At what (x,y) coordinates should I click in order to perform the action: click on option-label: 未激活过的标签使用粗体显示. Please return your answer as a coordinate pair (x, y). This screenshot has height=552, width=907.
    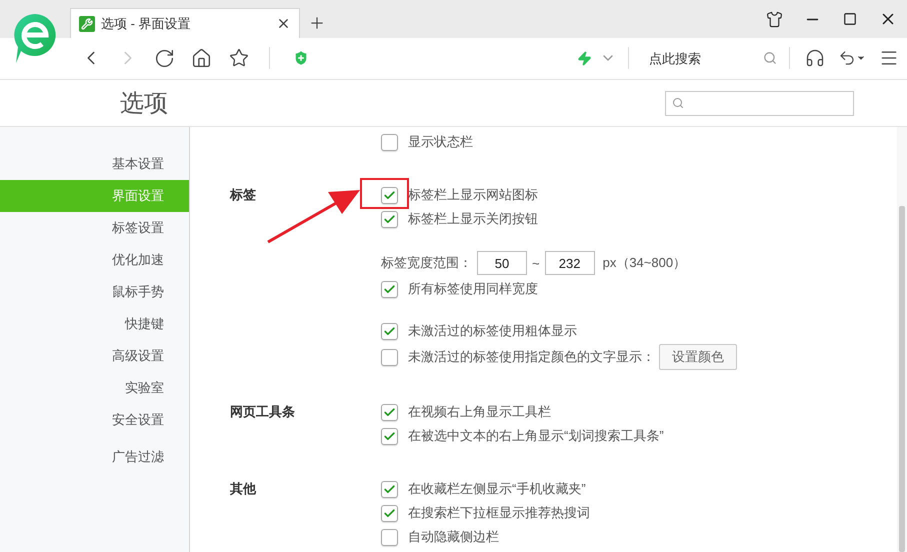
    Looking at the image, I should click on (492, 331).